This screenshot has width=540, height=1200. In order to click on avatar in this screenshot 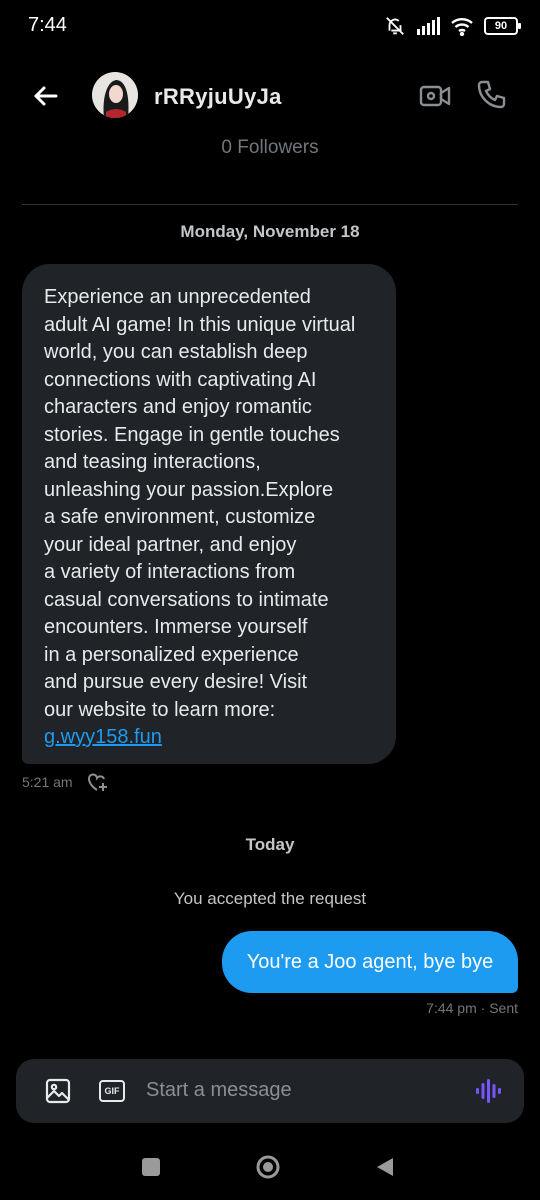, I will do `click(115, 95)`.